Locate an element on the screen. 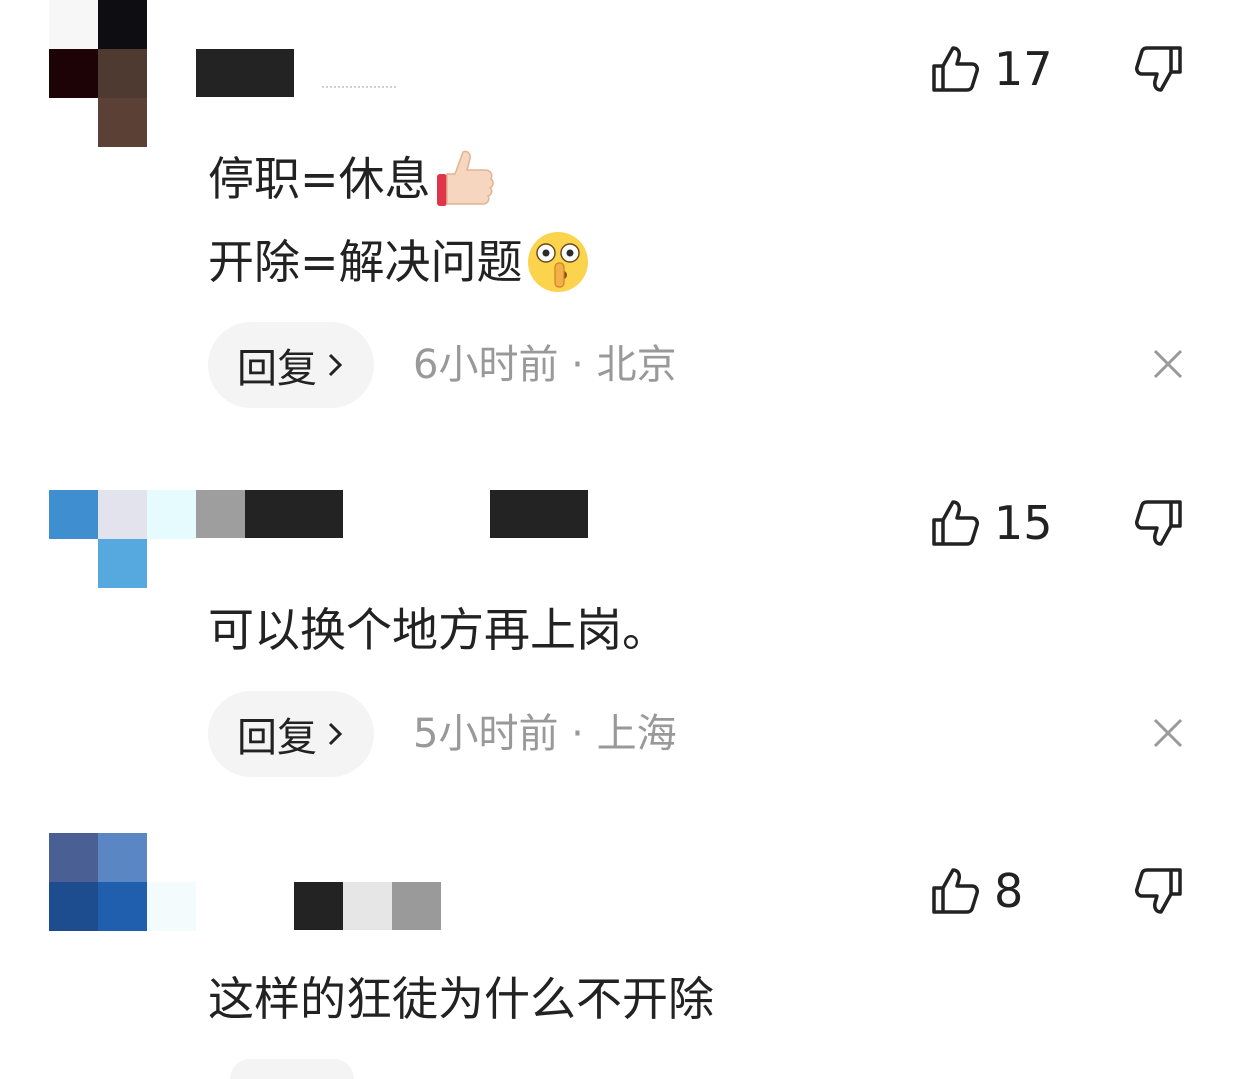 Image resolution: width=1242 pixels, height=1079 pixels. location: 上海 is located at coordinates (636, 734).